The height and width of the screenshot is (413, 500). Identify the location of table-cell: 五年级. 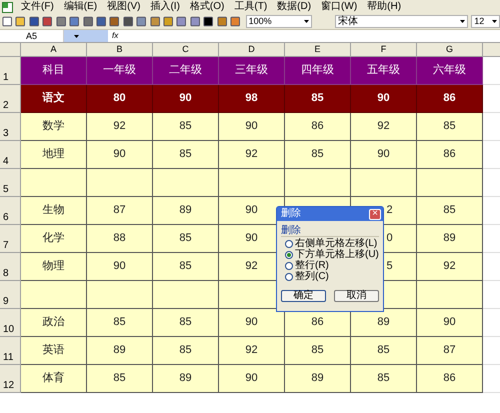
(384, 71).